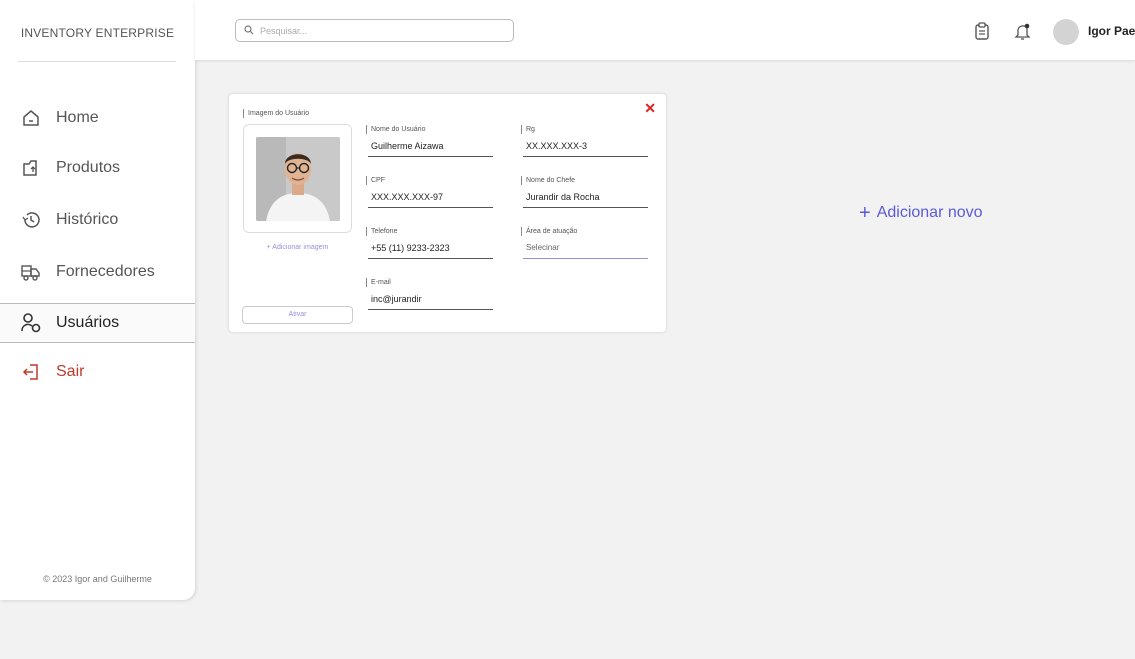  I want to click on field-label-email: E-mail, so click(378, 282).